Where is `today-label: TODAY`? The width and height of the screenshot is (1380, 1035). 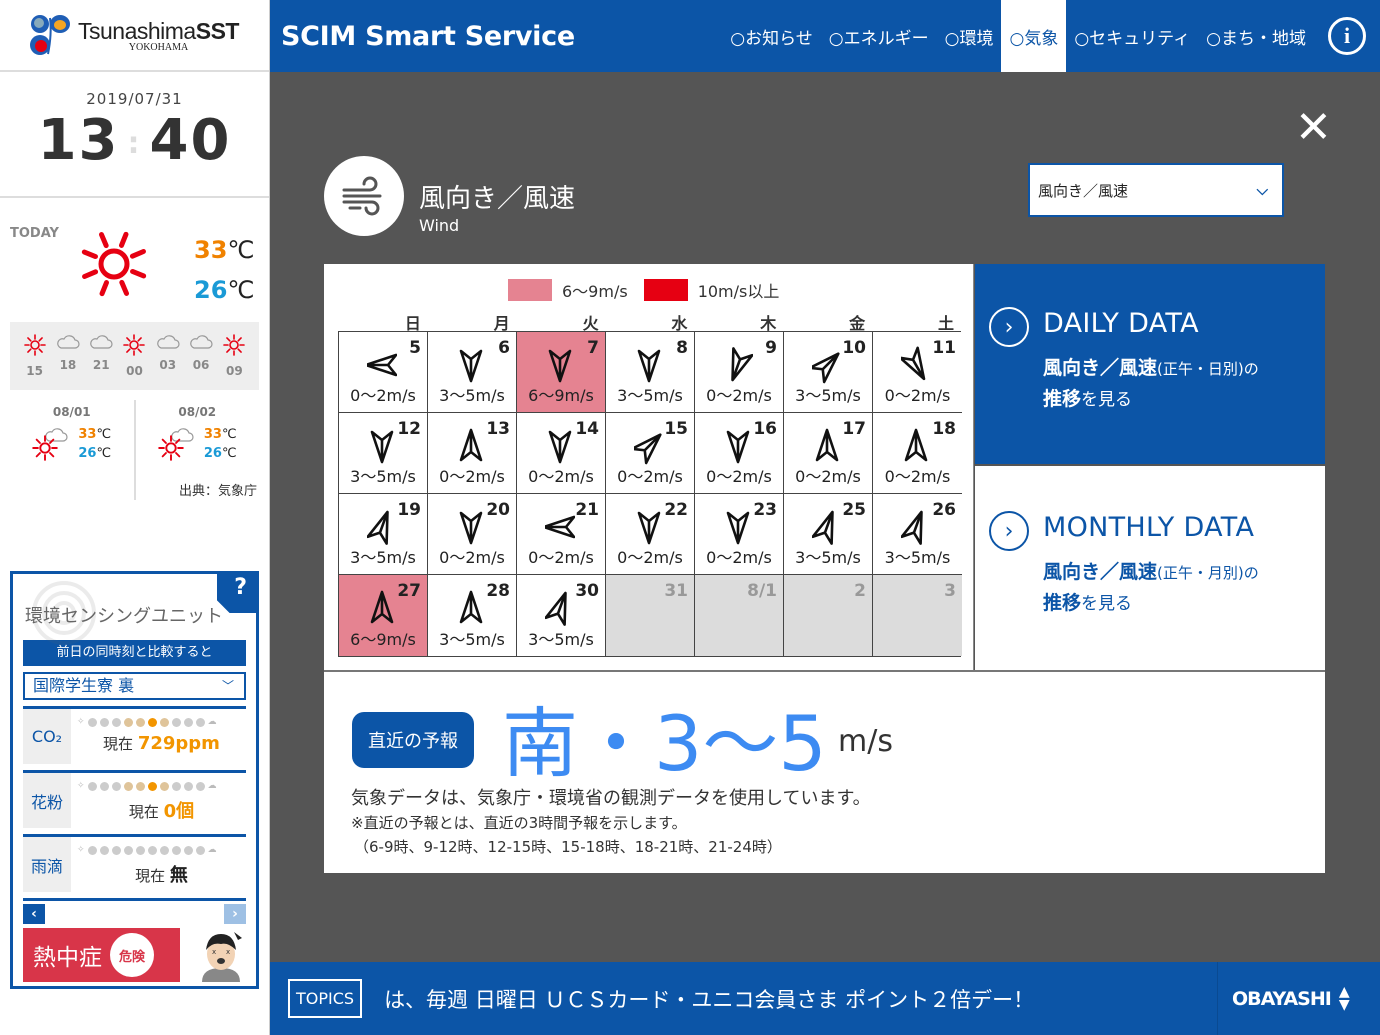
today-label: TODAY is located at coordinates (34, 233).